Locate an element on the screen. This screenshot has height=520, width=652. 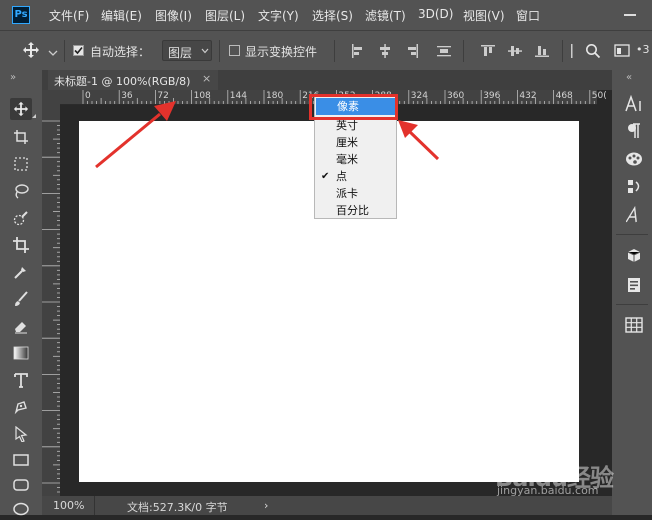
annotation-arrow-right is located at coordinates (419, 140).